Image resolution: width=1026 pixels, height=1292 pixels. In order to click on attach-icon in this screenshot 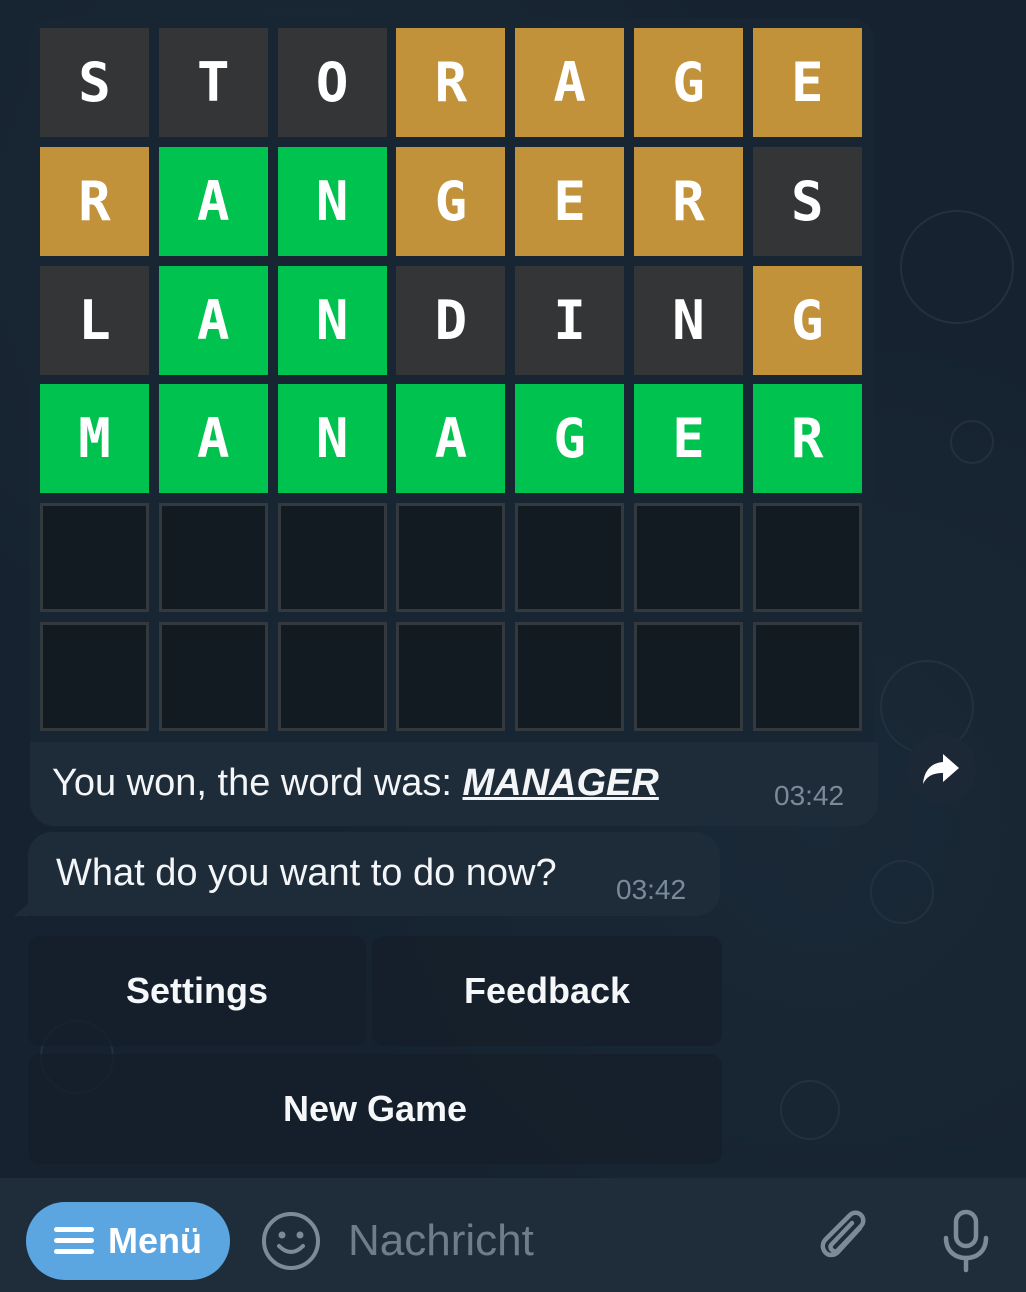, I will do `click(846, 1240)`.